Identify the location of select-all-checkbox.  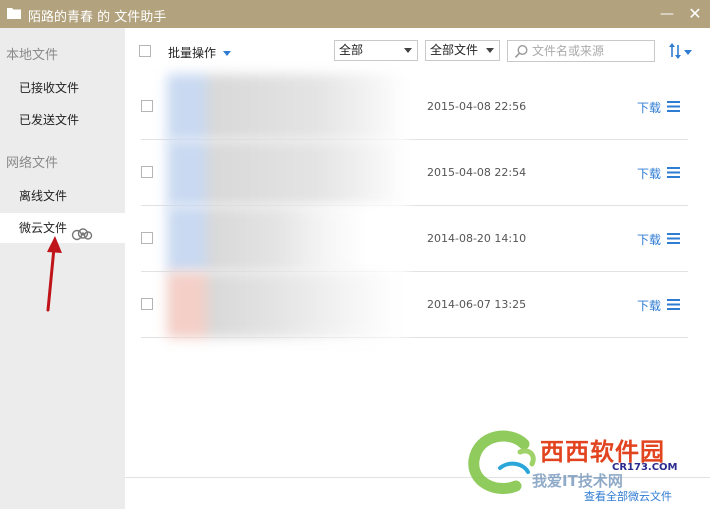
(145, 51).